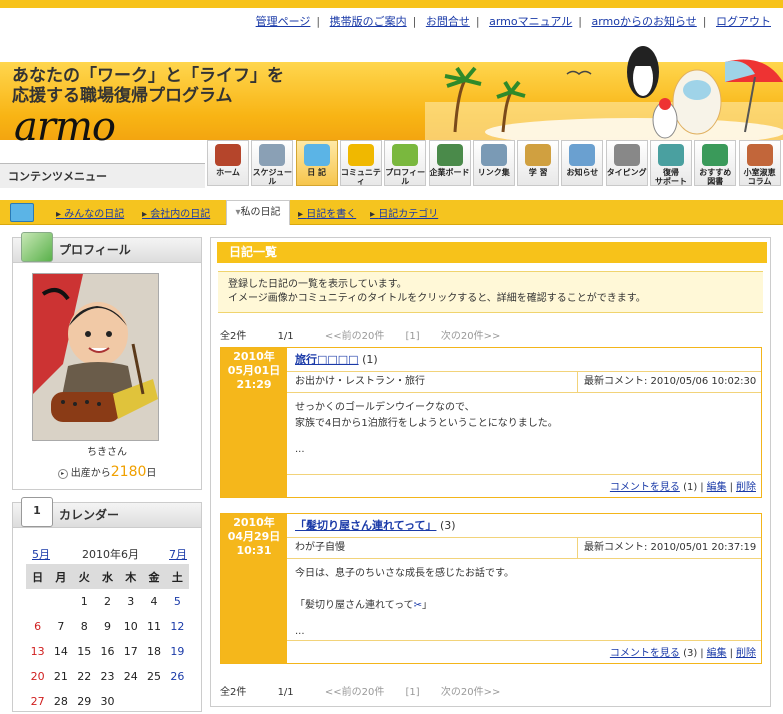 The image size is (783, 714). Describe the element at coordinates (177, 576) in the screenshot. I see `calendar-weekday: 土` at that location.